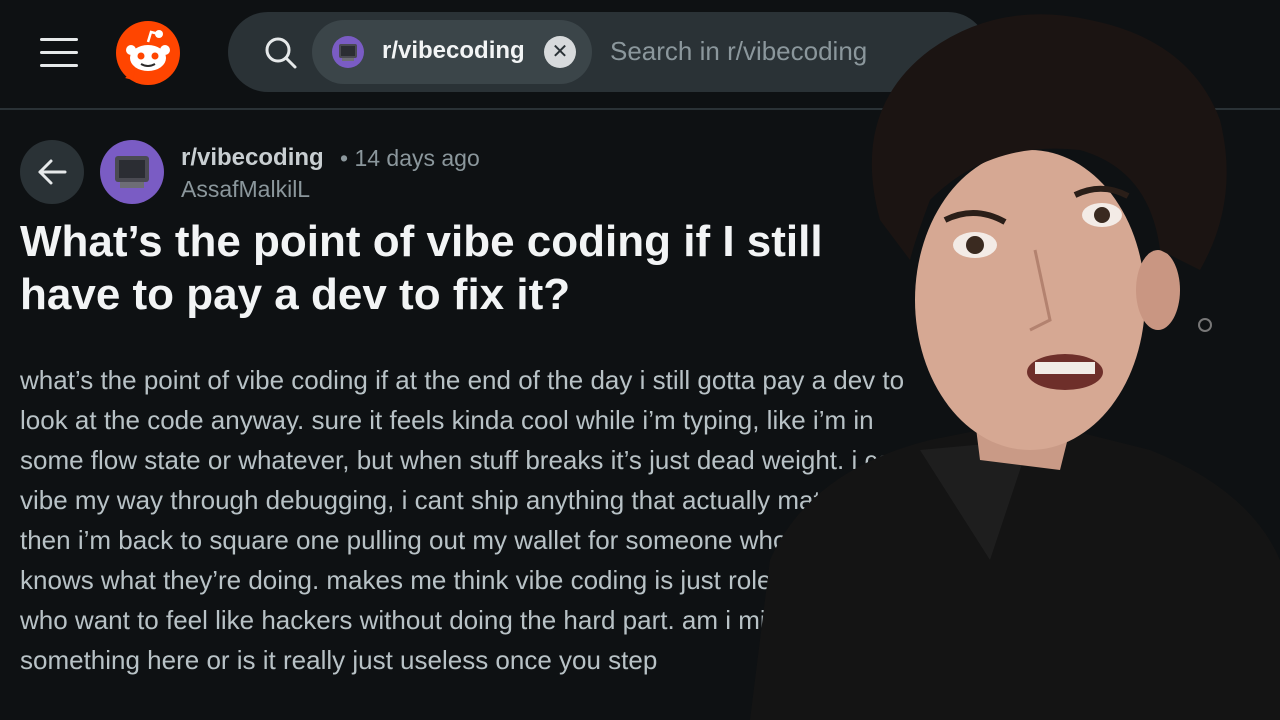  I want to click on back-arrow-icon, so click(52, 172).